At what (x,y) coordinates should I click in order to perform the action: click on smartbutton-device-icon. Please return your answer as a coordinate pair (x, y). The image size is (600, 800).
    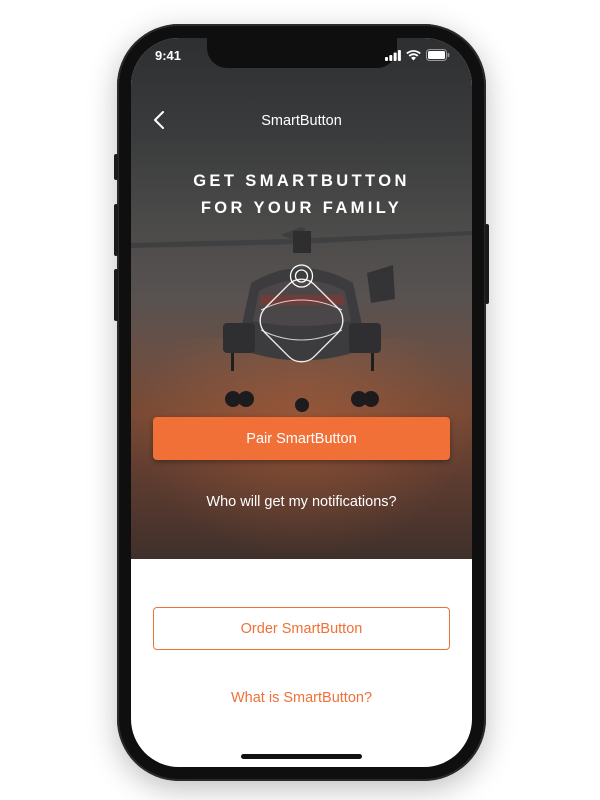
    Looking at the image, I should click on (301, 313).